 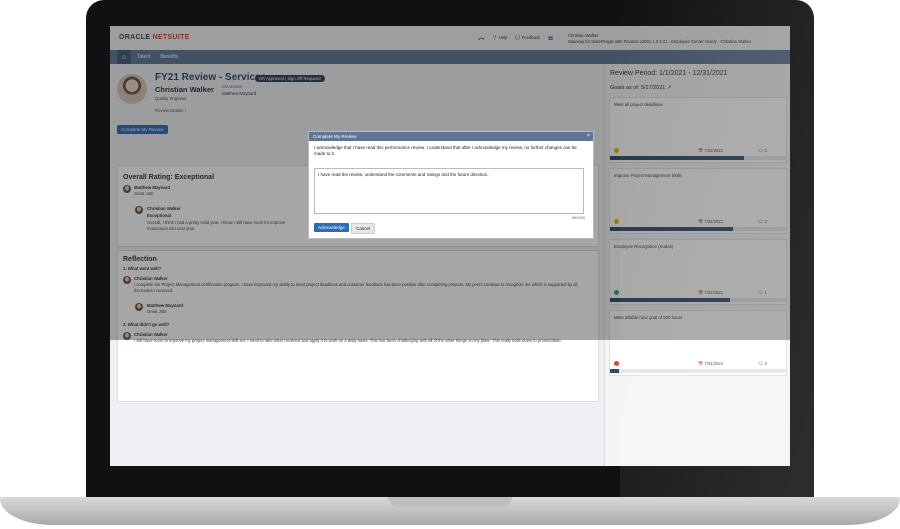 What do you see at coordinates (578, 218) in the screenshot?
I see `character-count: 86/1000` at bounding box center [578, 218].